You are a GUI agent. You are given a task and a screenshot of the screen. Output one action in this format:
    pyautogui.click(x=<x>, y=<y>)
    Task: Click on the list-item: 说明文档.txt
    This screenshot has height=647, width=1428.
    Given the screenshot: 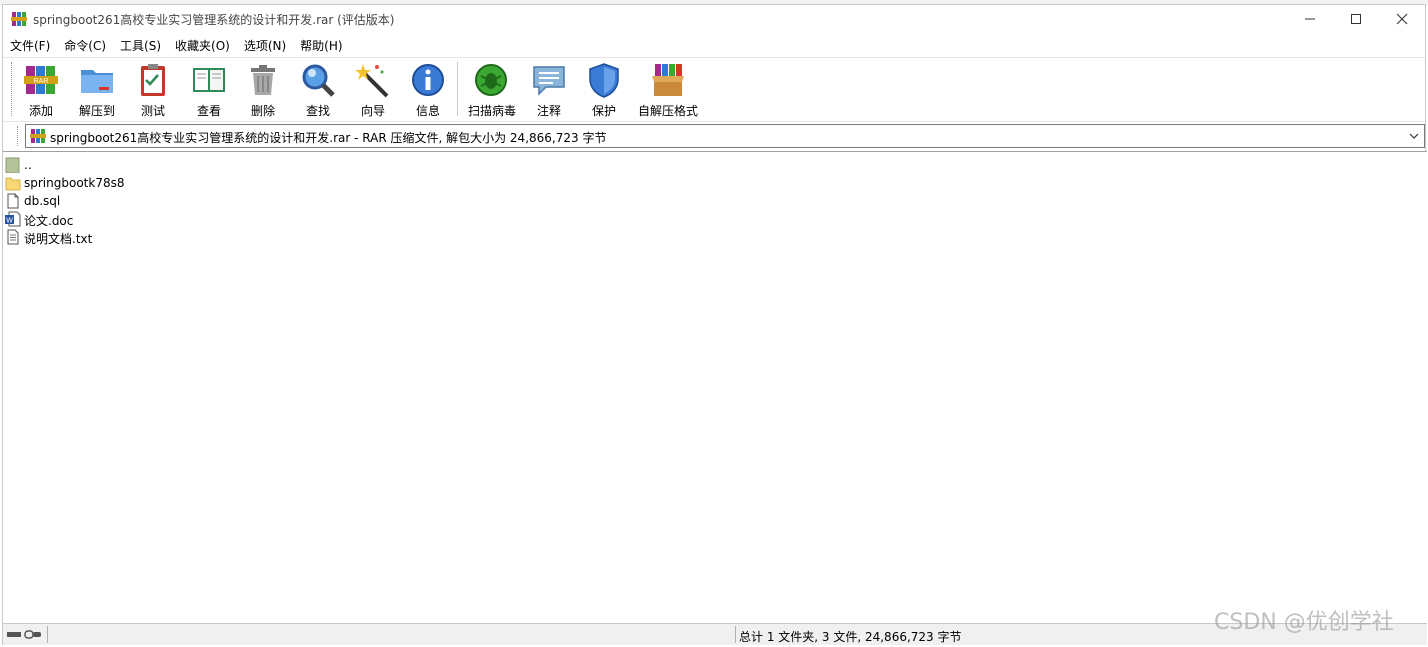 What is the action you would take?
    pyautogui.click(x=305, y=237)
    